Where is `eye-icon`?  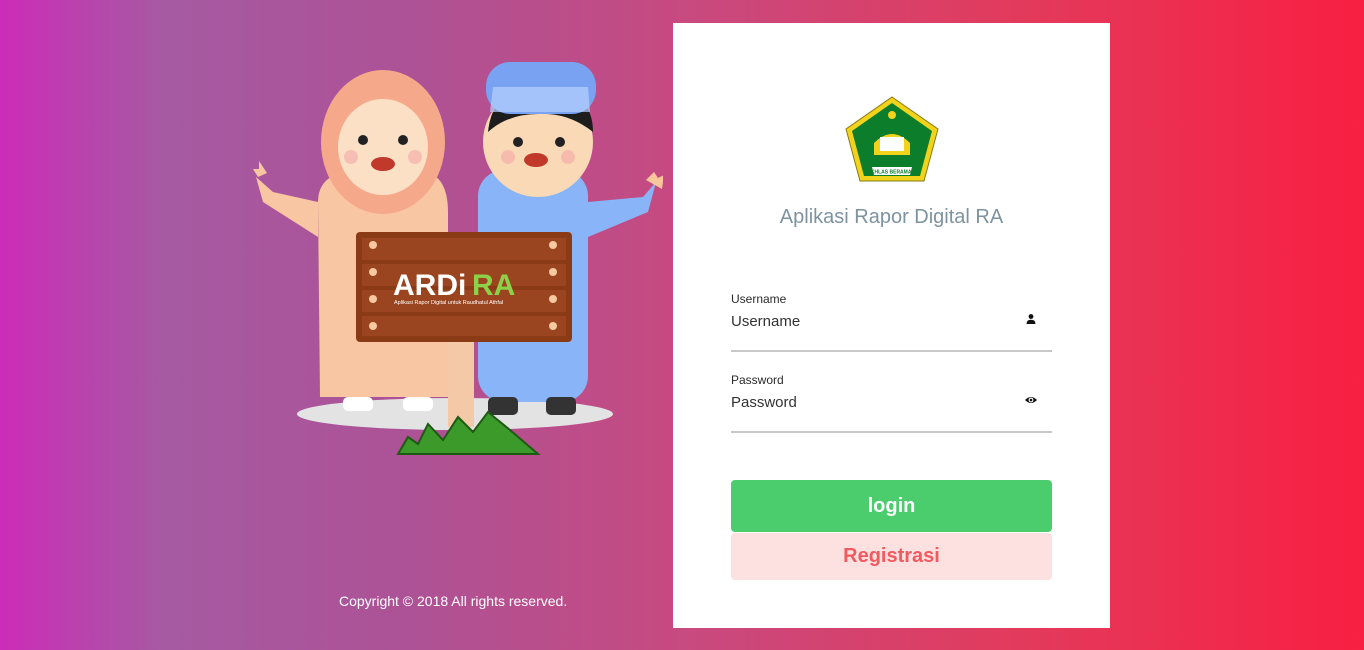
eye-icon is located at coordinates (1031, 400).